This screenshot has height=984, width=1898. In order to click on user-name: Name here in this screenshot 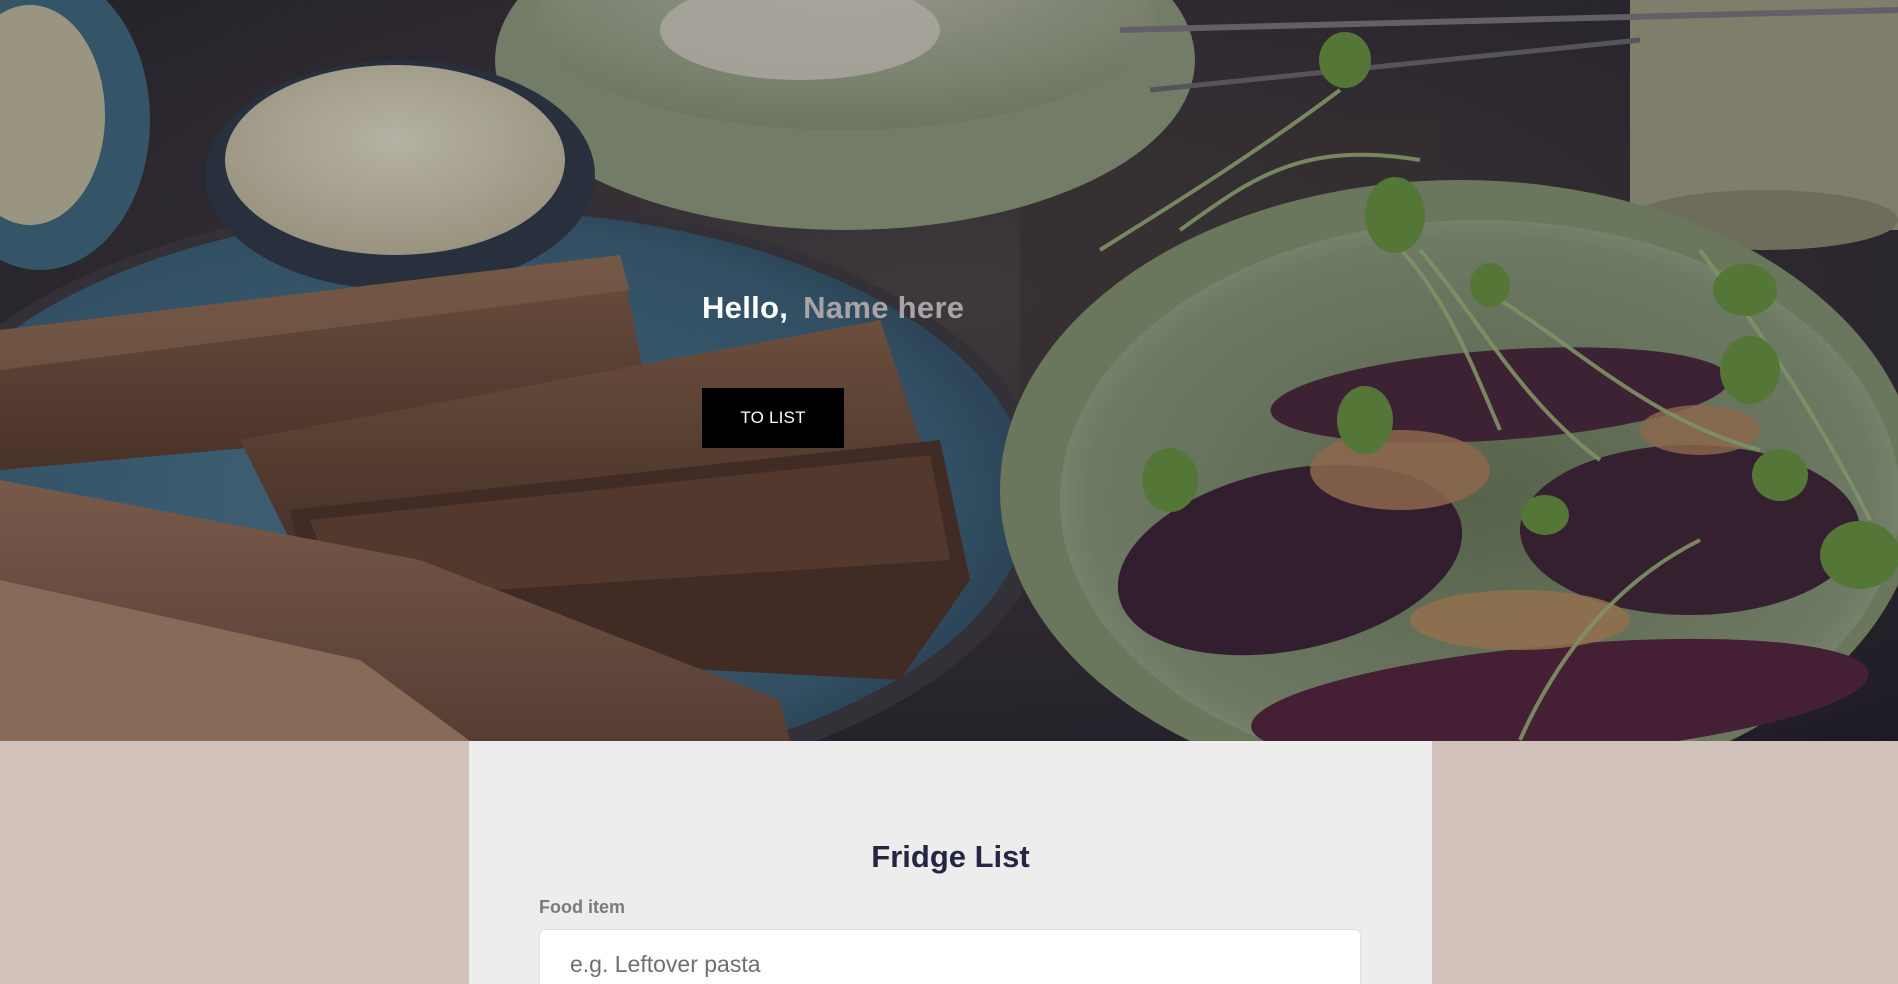, I will do `click(884, 307)`.